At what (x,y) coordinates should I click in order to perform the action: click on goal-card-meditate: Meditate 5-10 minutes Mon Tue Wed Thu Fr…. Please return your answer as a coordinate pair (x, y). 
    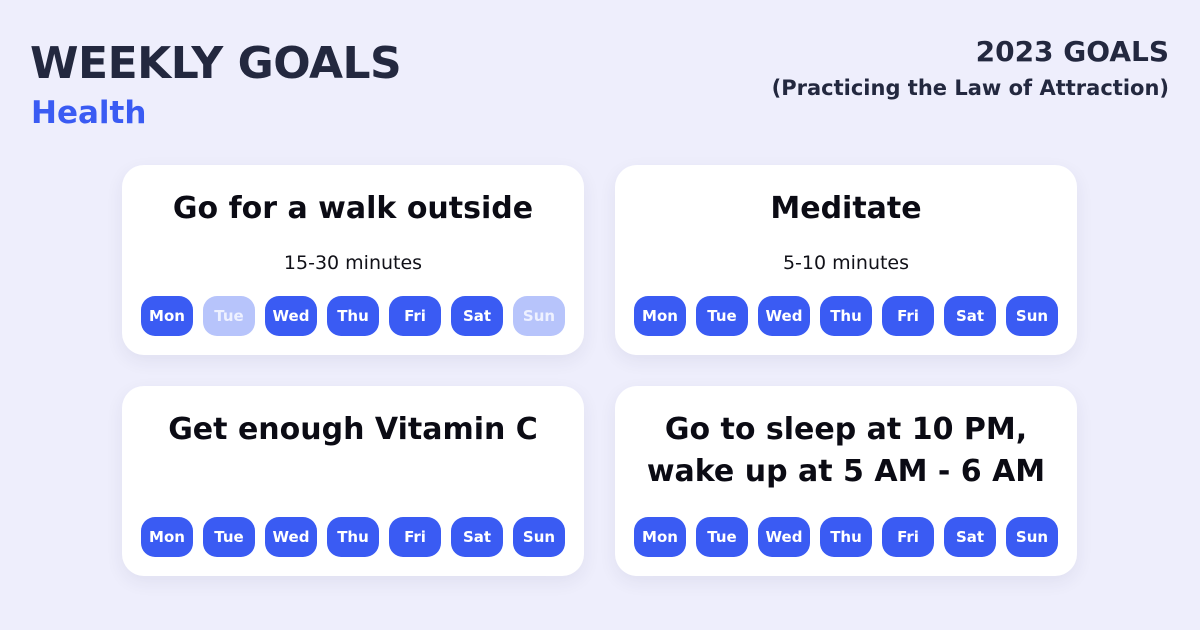
    Looking at the image, I should click on (846, 260).